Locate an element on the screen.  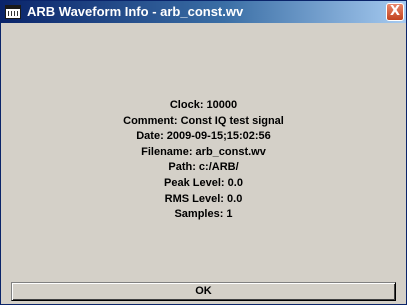
clock-text: Clock: 10000 is located at coordinates (203, 105).